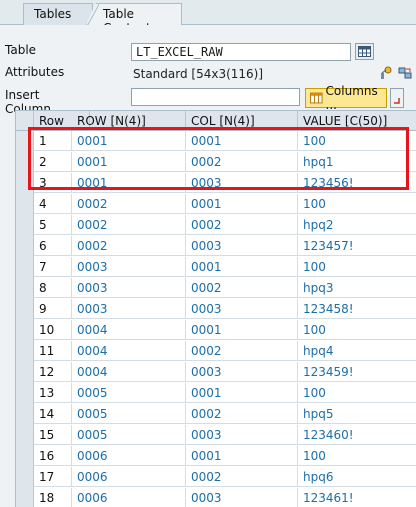  I want to click on table-row: 17 0006 0002 hpq6, so click(216, 477).